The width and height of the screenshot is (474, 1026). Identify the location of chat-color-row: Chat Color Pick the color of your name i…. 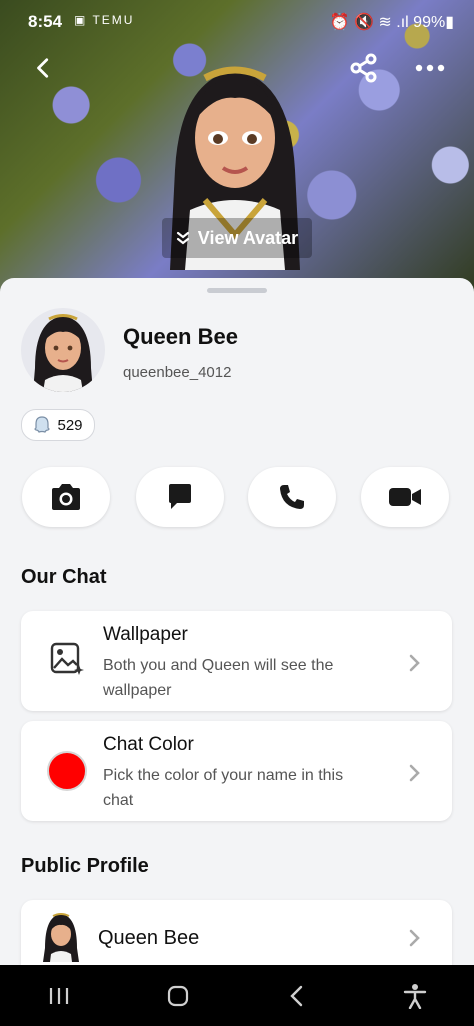
(236, 771).